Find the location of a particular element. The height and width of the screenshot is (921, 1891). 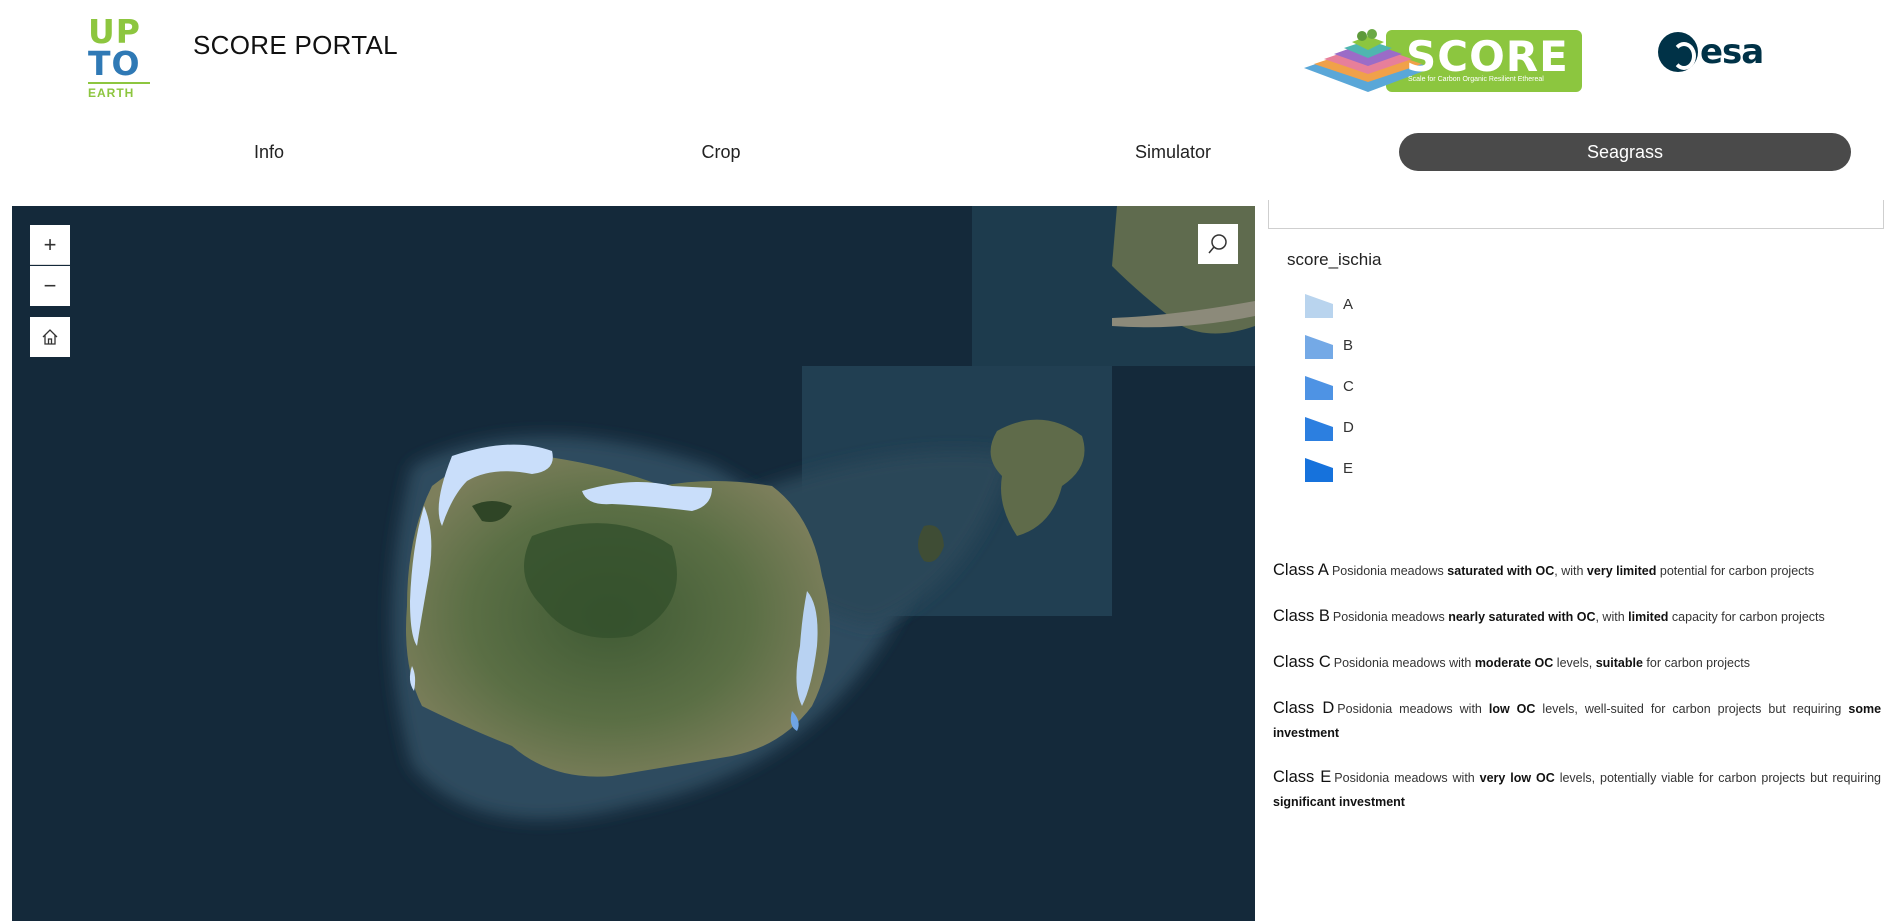

class-name: Class C is located at coordinates (1302, 662).